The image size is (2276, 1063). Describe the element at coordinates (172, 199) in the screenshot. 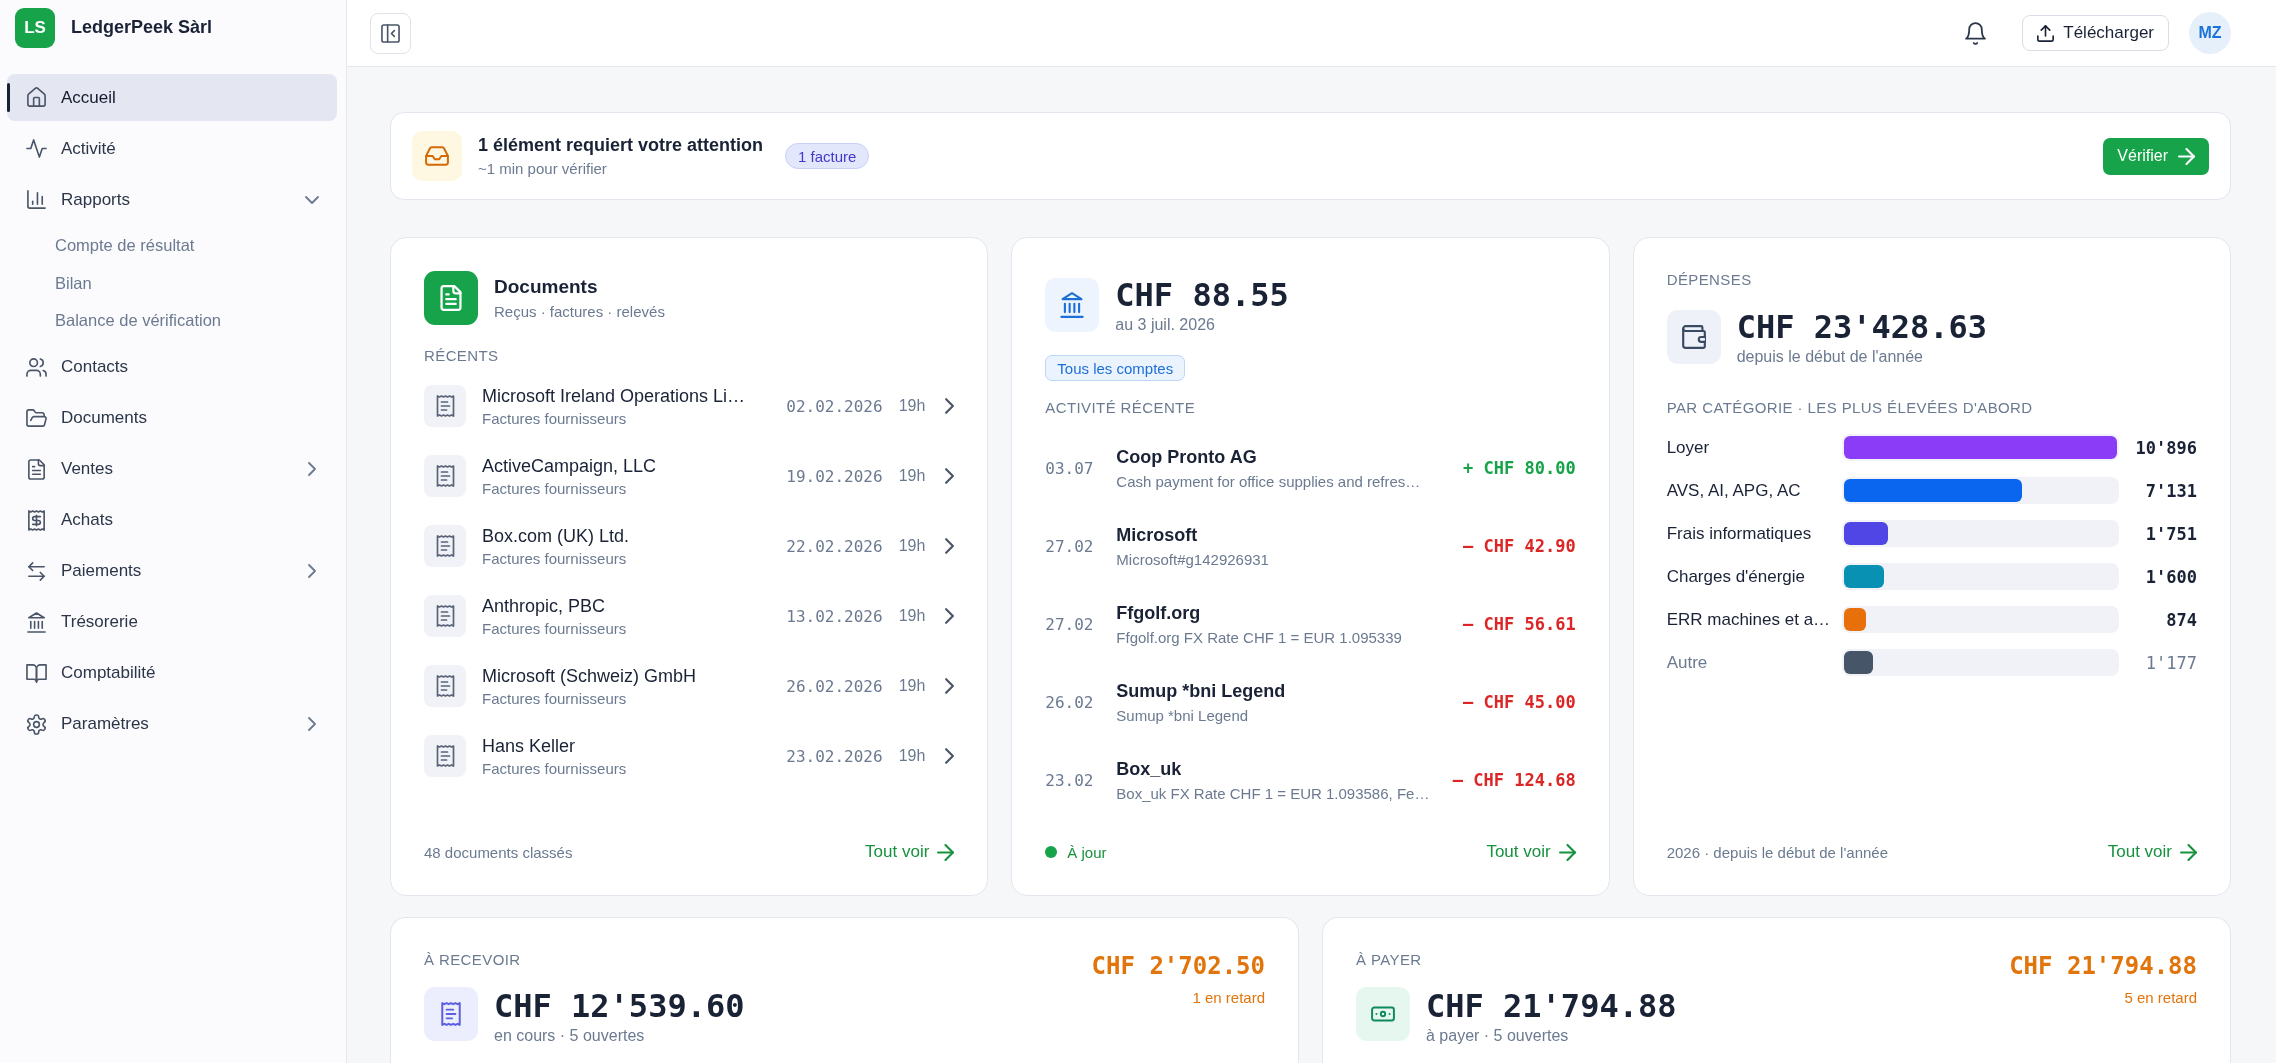

I see `nav-item: Rapports` at that location.